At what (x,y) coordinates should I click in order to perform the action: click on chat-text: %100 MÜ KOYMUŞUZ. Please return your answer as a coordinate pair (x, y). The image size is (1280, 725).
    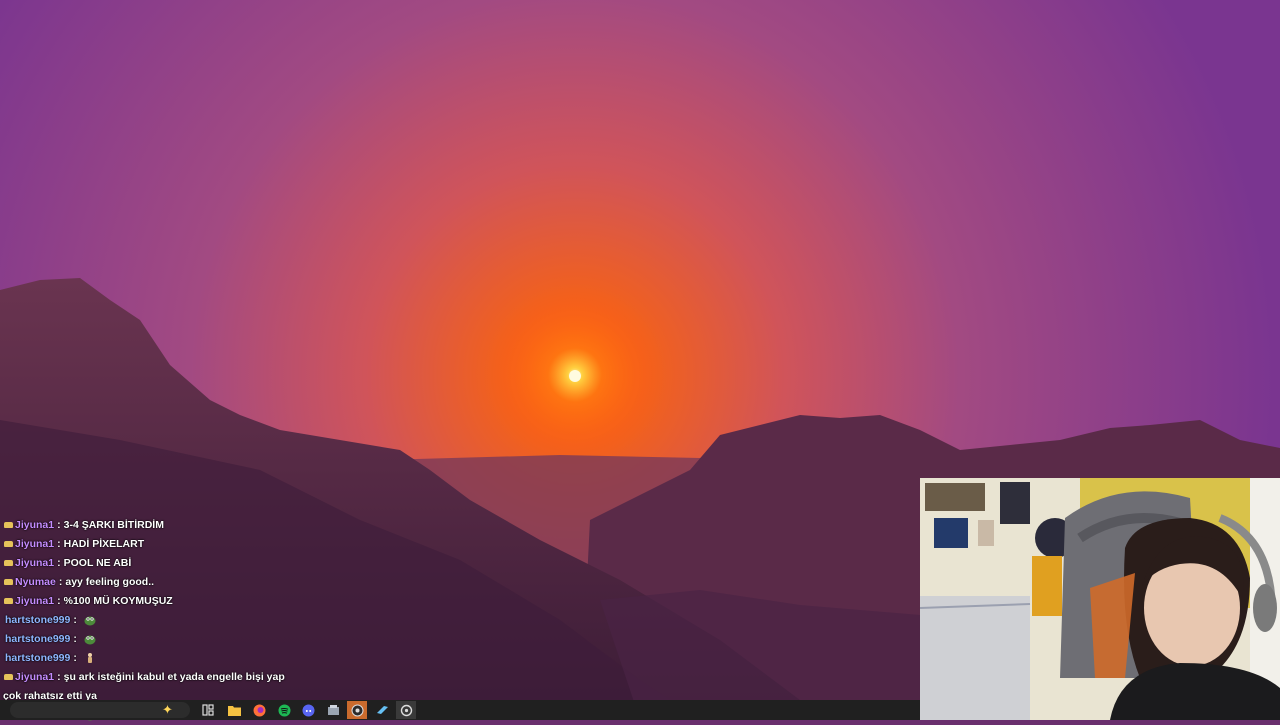
    Looking at the image, I should click on (118, 601).